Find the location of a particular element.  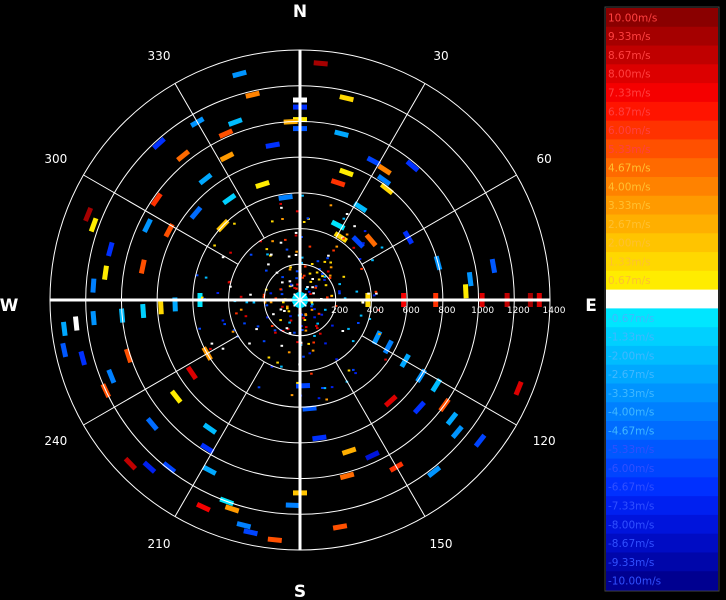

velocity-point is located at coordinates (292, 505).